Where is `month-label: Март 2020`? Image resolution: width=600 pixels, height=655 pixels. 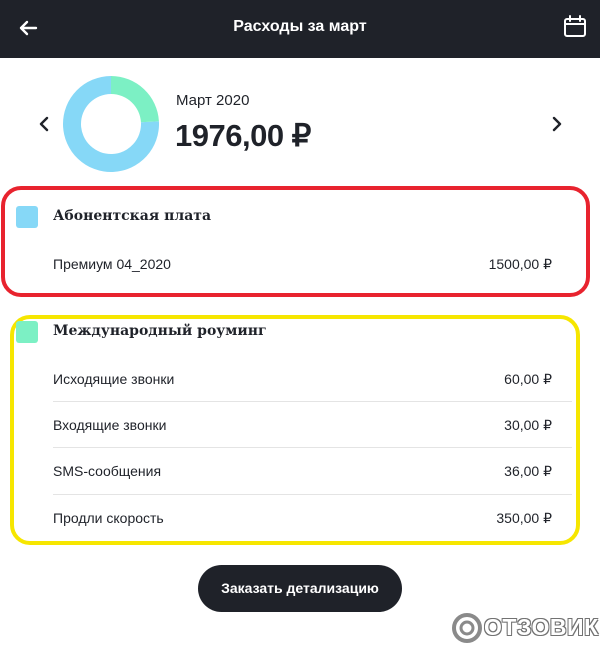 month-label: Март 2020 is located at coordinates (213, 100).